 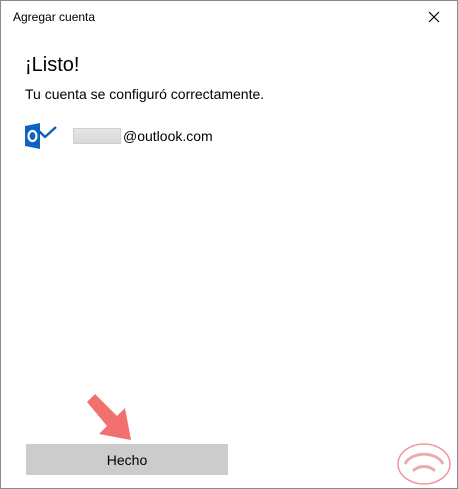 I want to click on pointer-arrow-icon, so click(x=109, y=417).